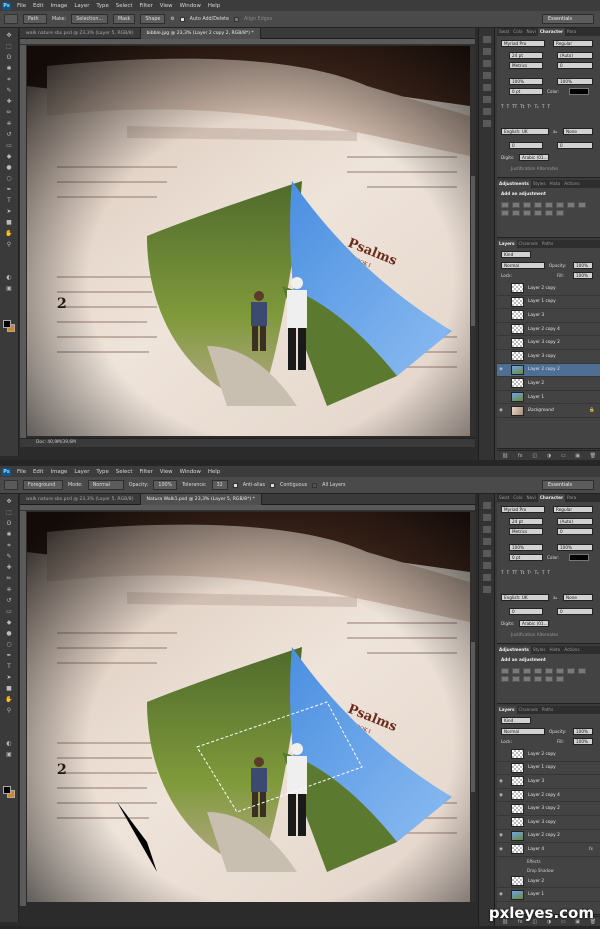 This screenshot has height=929, width=600. Describe the element at coordinates (571, 650) in the screenshot. I see `tab-actions: Actions` at that location.